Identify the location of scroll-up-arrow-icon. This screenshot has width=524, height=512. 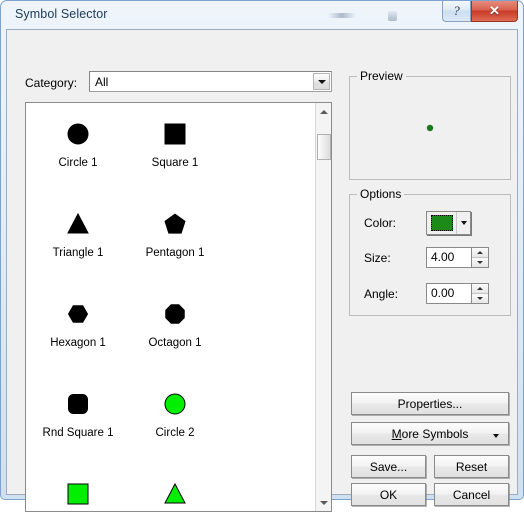
(323, 111).